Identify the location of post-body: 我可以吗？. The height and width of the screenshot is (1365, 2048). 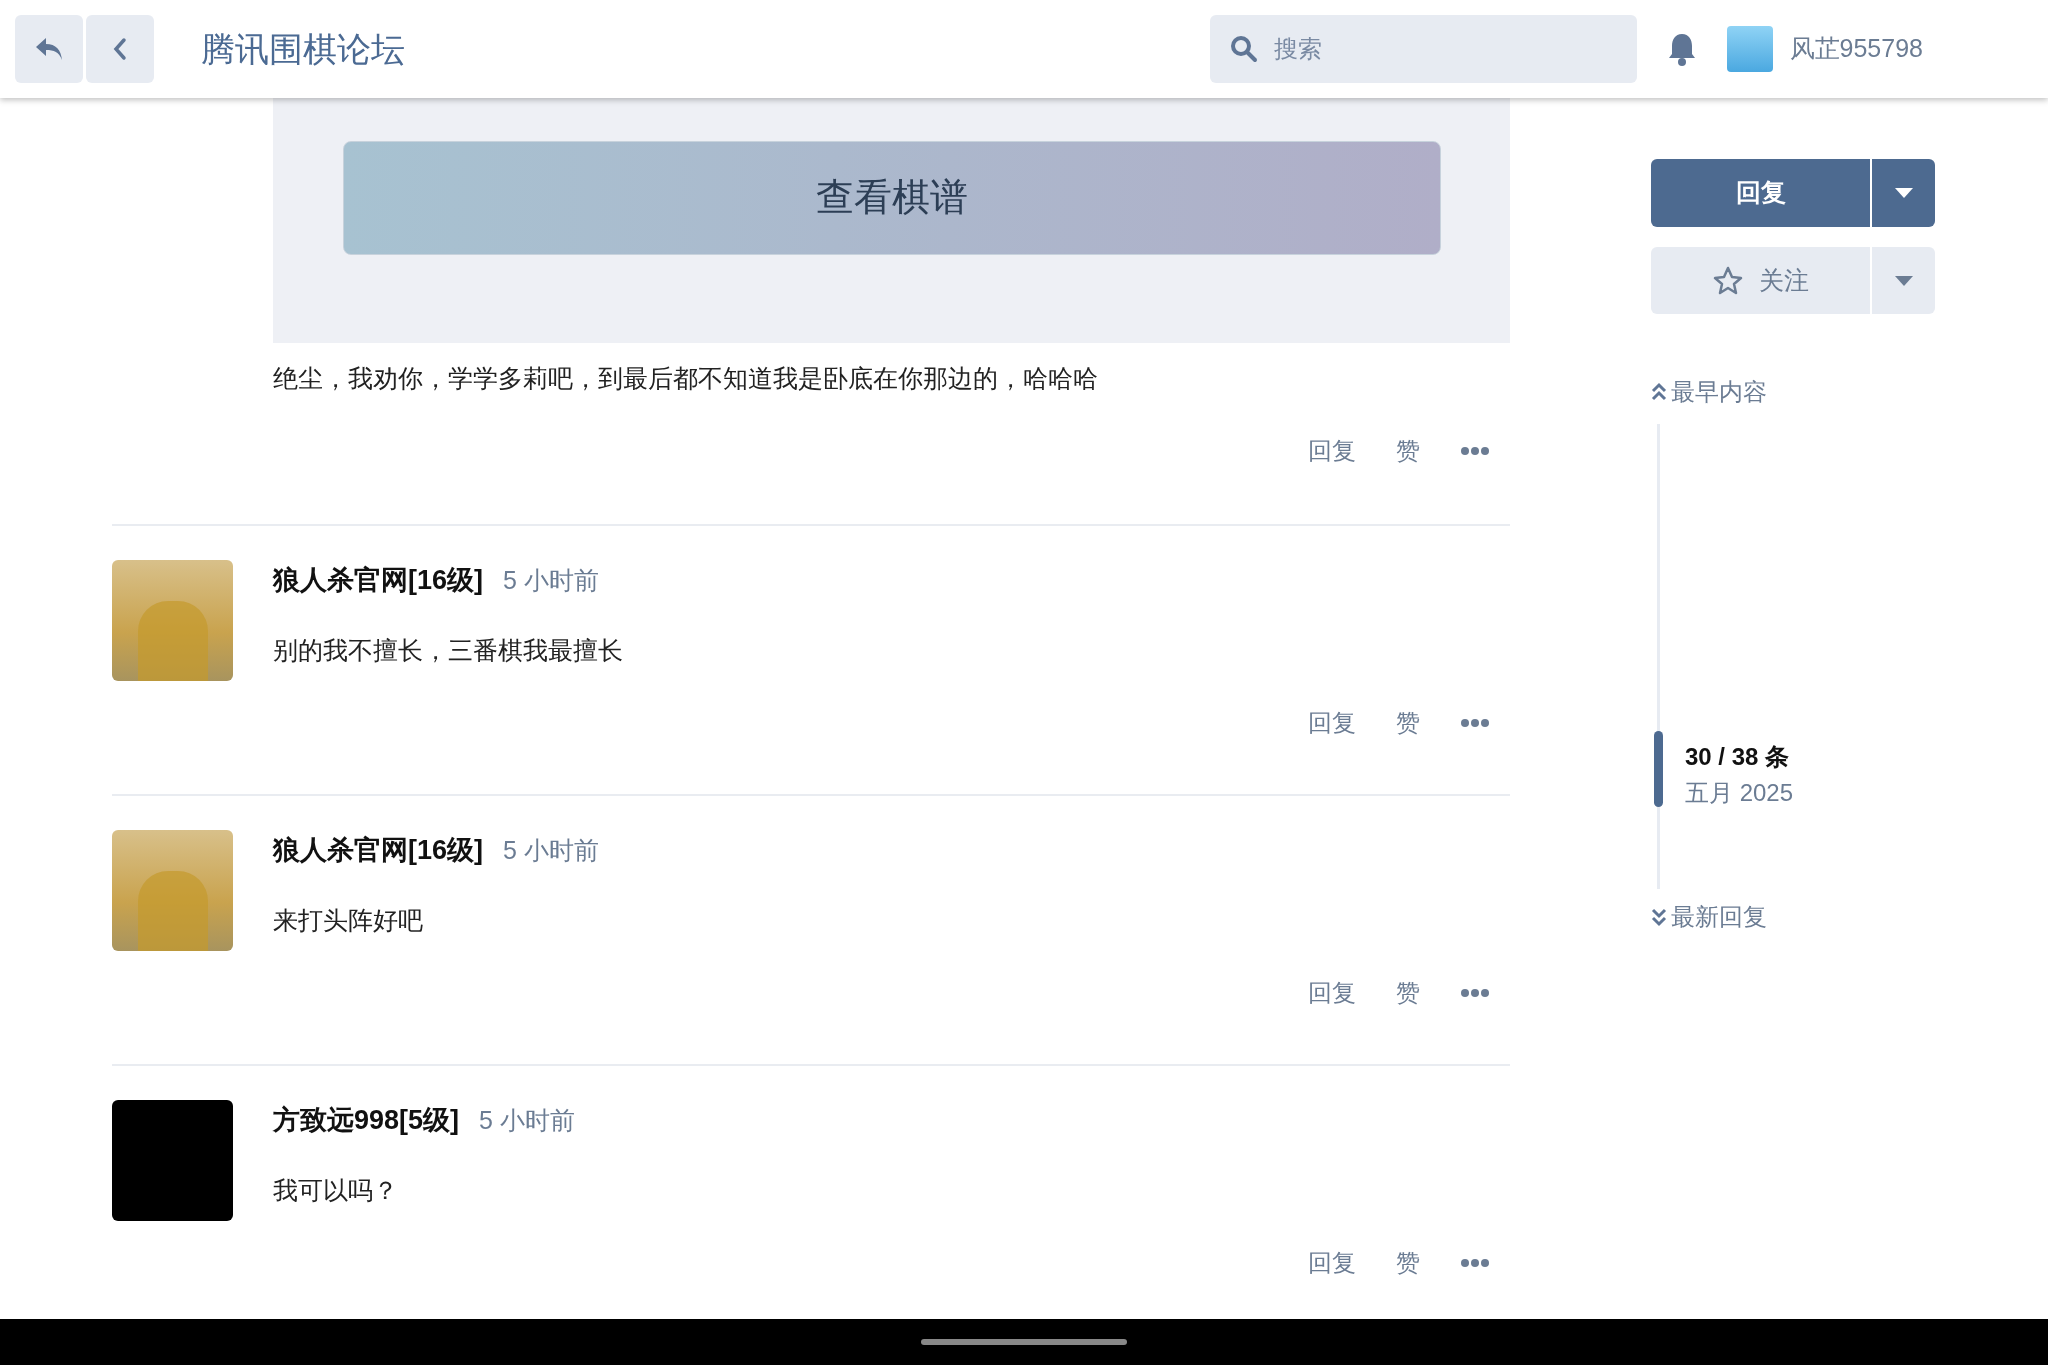
(336, 1190).